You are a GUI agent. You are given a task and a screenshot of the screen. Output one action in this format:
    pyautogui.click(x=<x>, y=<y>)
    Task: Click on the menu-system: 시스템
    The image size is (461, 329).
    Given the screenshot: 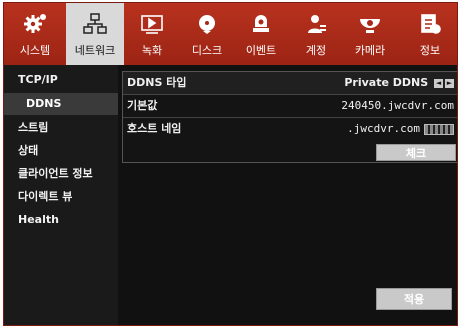 What is the action you would take?
    pyautogui.click(x=35, y=34)
    